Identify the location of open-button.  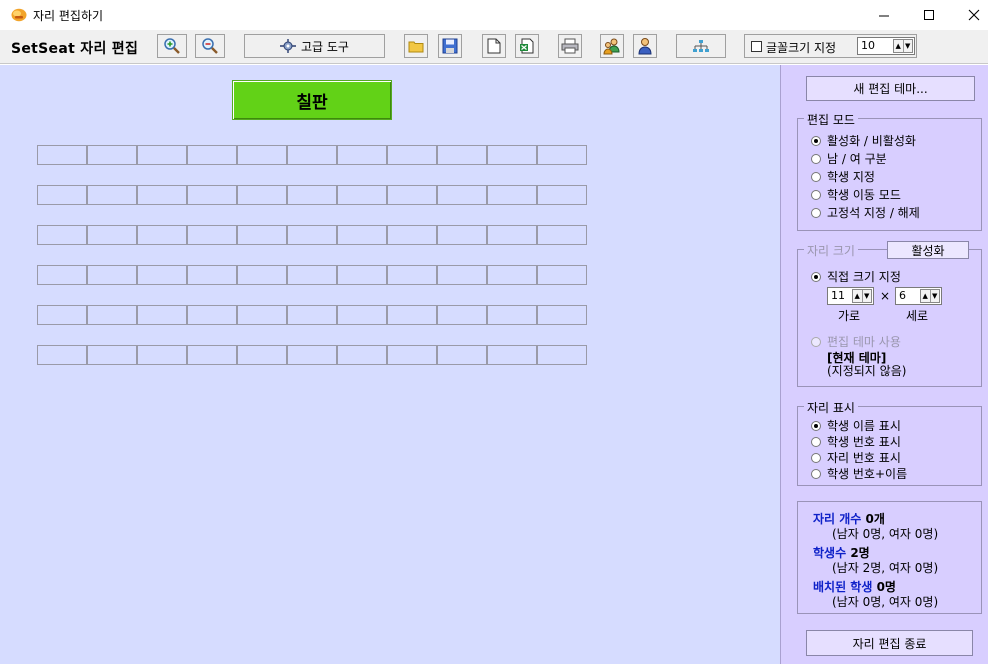
(416, 46).